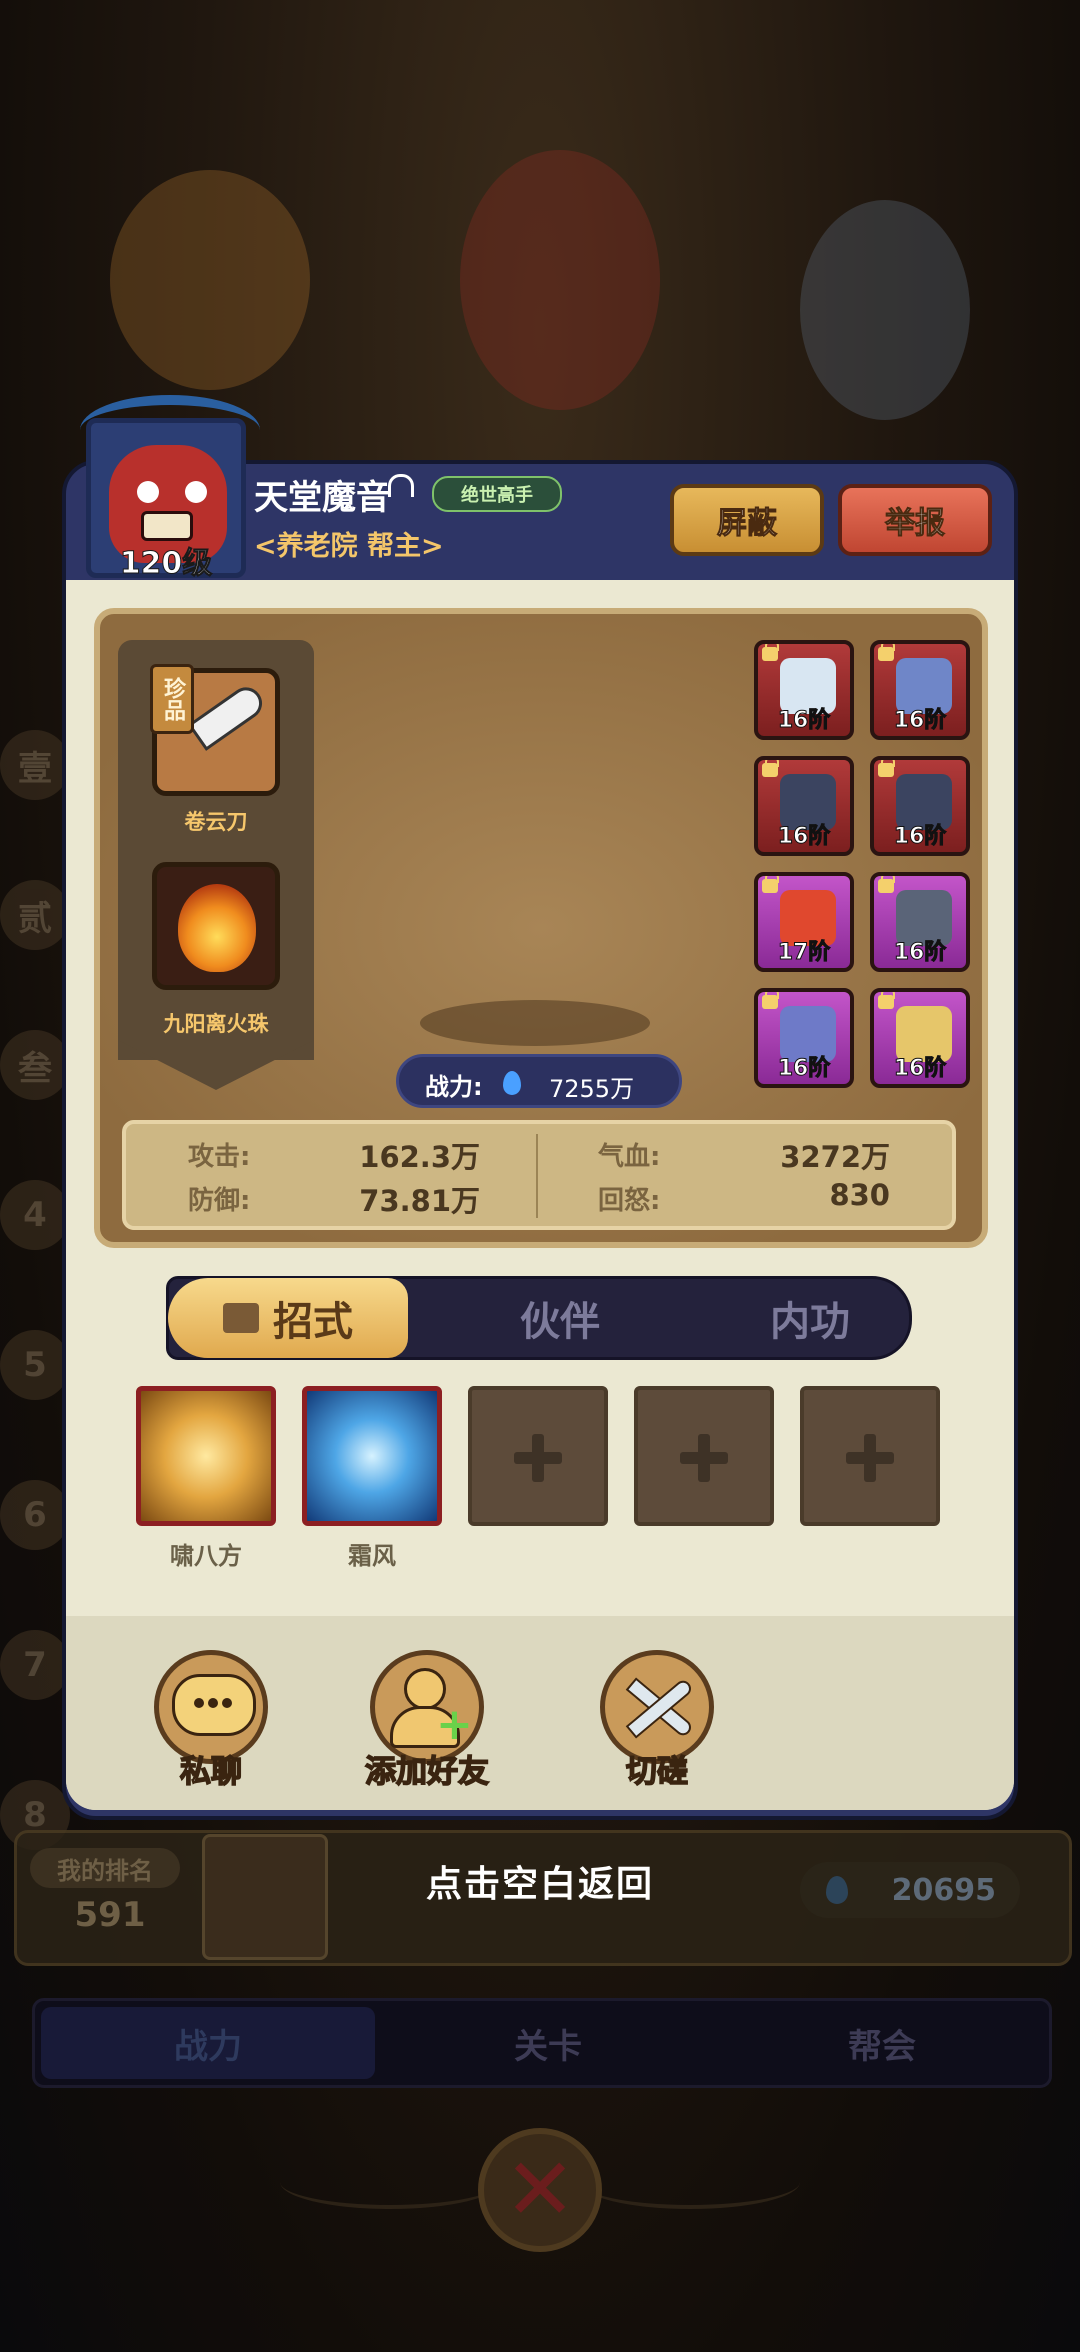 The height and width of the screenshot is (2352, 1080). I want to click on rage-label: 回怒:, so click(629, 1201).